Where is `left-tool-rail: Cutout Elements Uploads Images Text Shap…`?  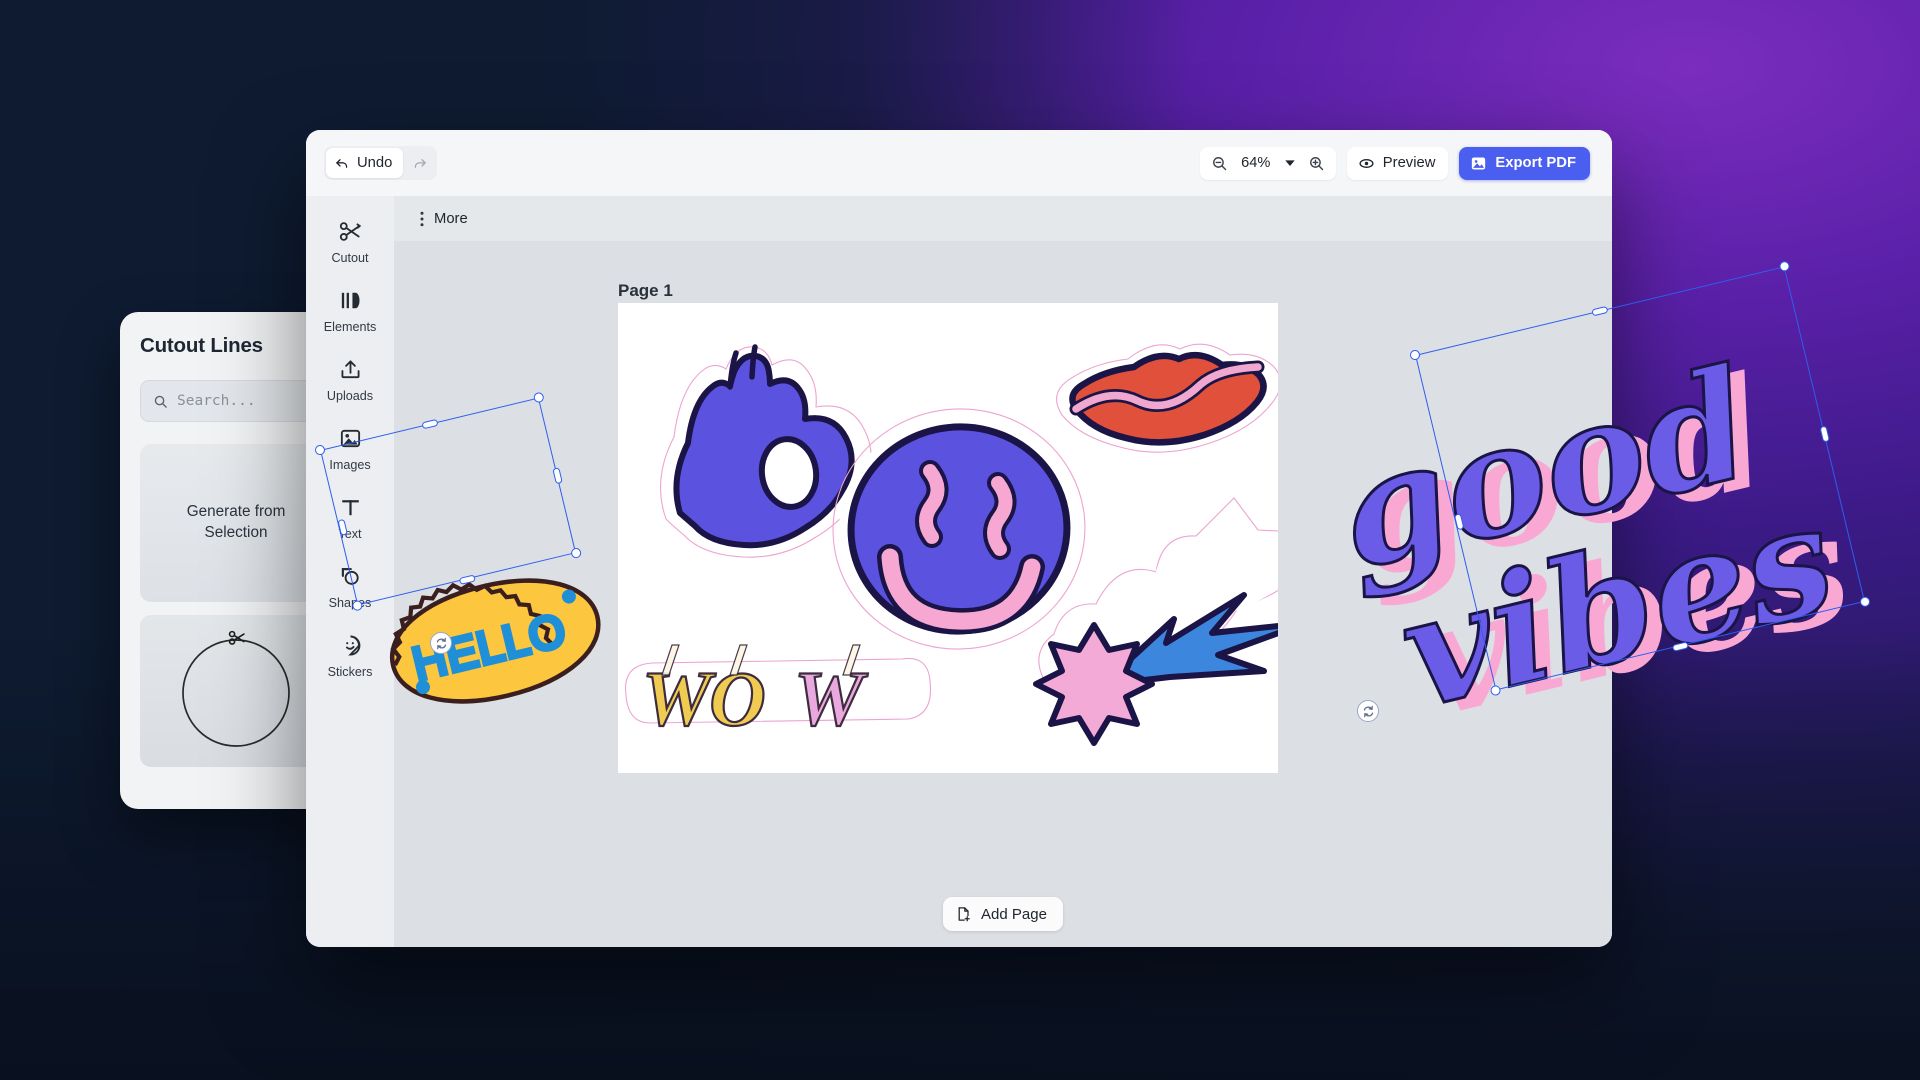 left-tool-rail: Cutout Elements Uploads Images Text Shap… is located at coordinates (350, 571).